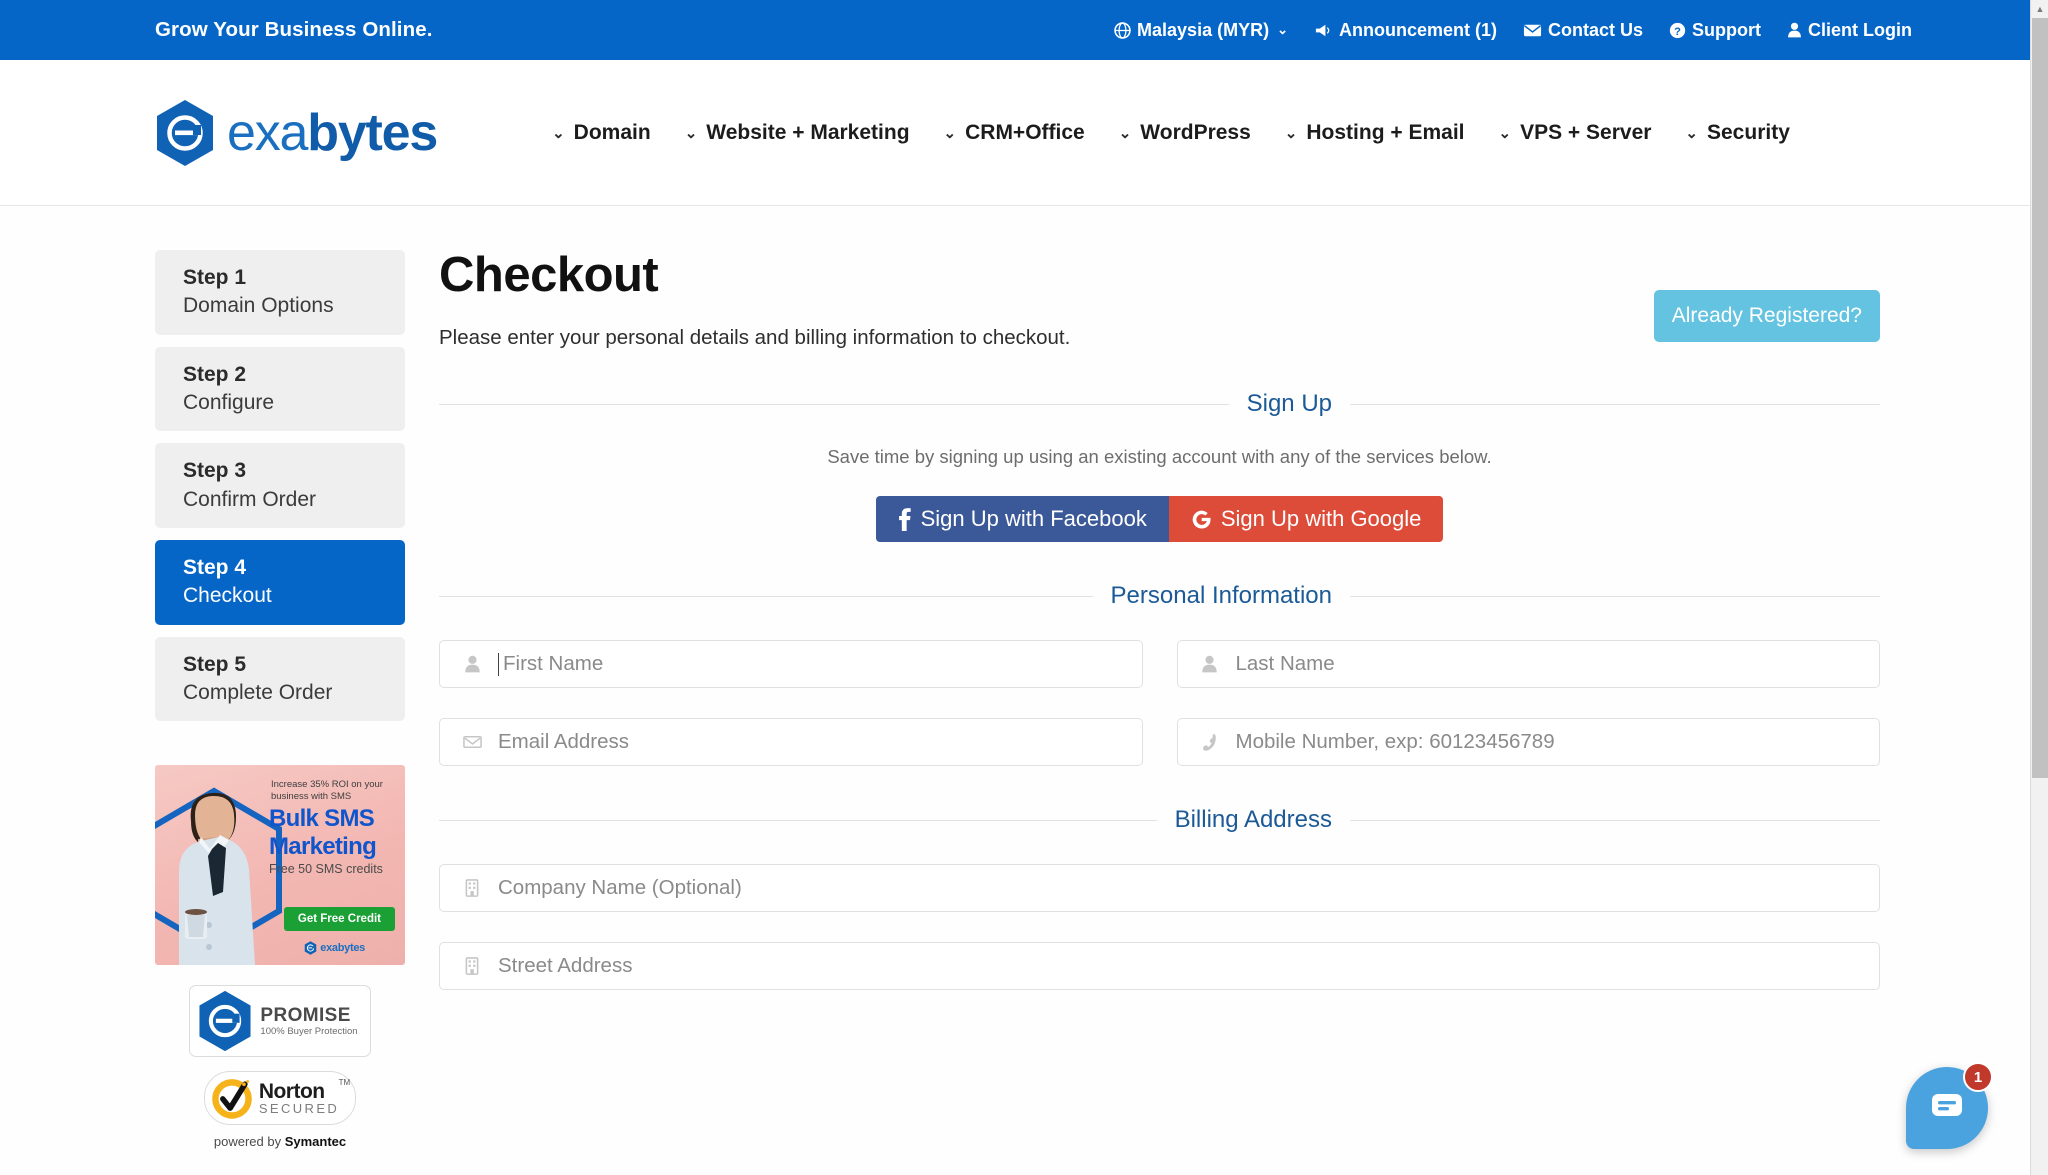 The height and width of the screenshot is (1175, 2048). I want to click on mobile-input: Mobile Number, exp: 60123456789, so click(1528, 742).